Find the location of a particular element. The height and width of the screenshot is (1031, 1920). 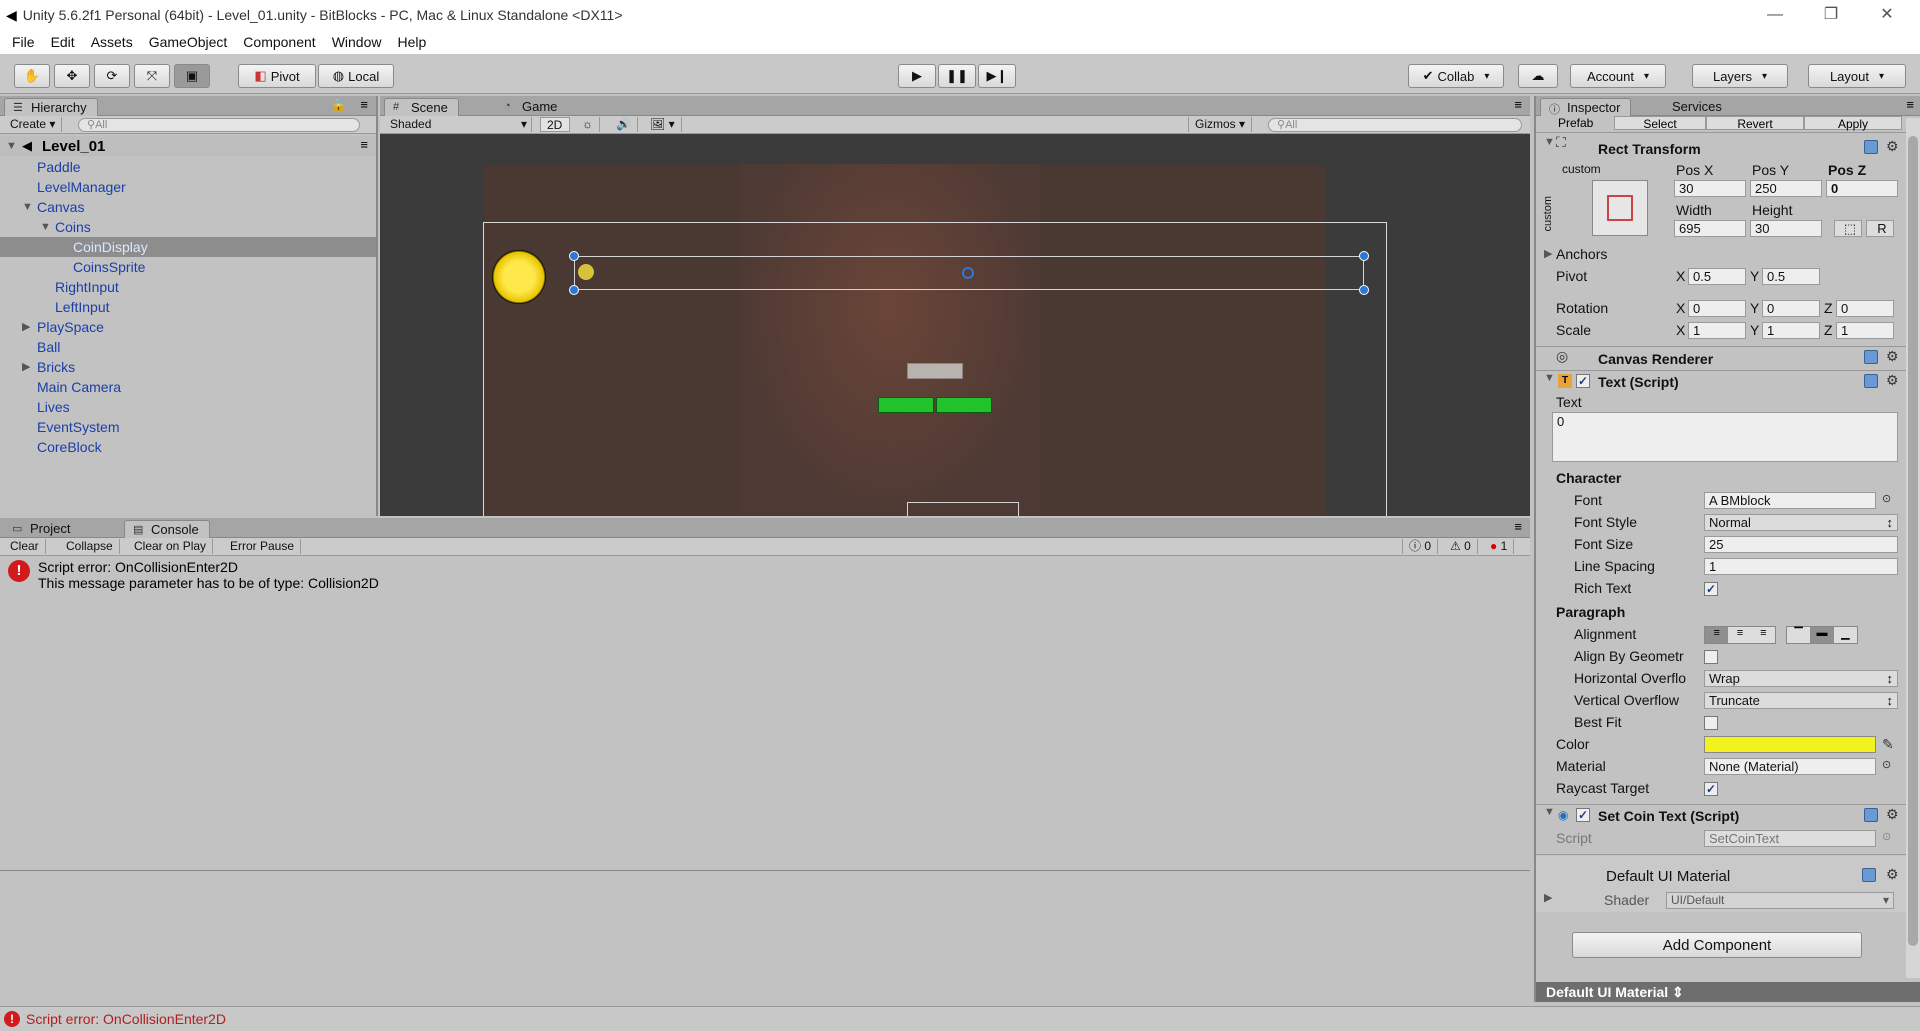

inspector-menu-icon: ≡ is located at coordinates (1910, 104).